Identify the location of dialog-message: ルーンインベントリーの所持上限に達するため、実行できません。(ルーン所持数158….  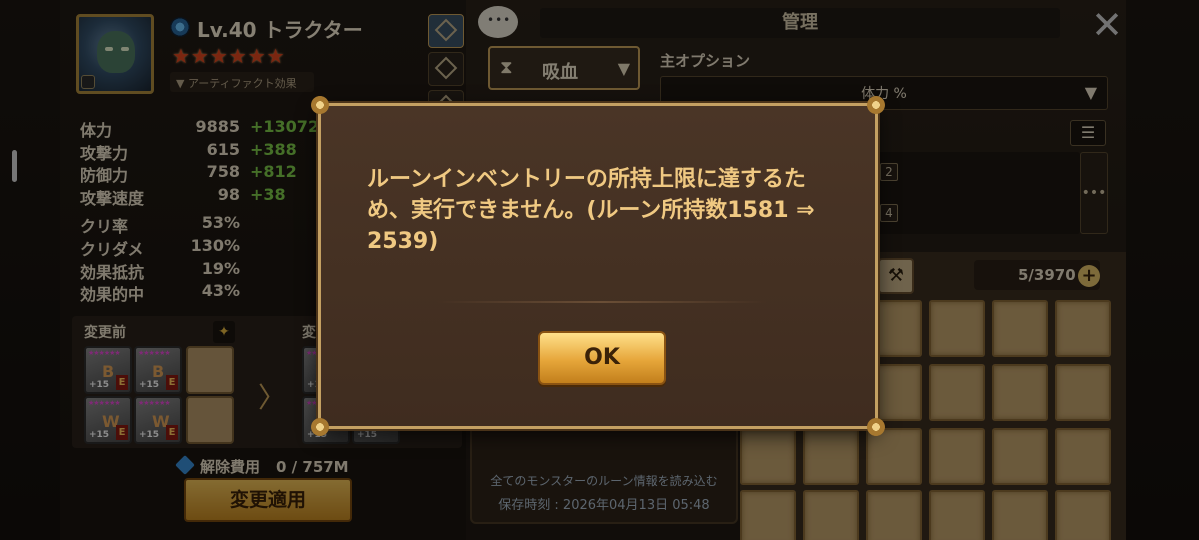
(591, 210).